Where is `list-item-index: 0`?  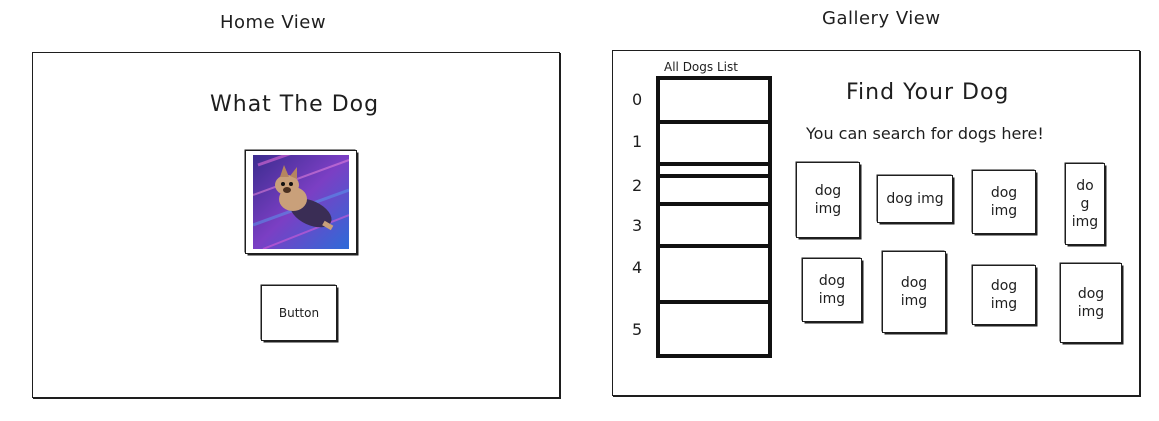 list-item-index: 0 is located at coordinates (637, 99).